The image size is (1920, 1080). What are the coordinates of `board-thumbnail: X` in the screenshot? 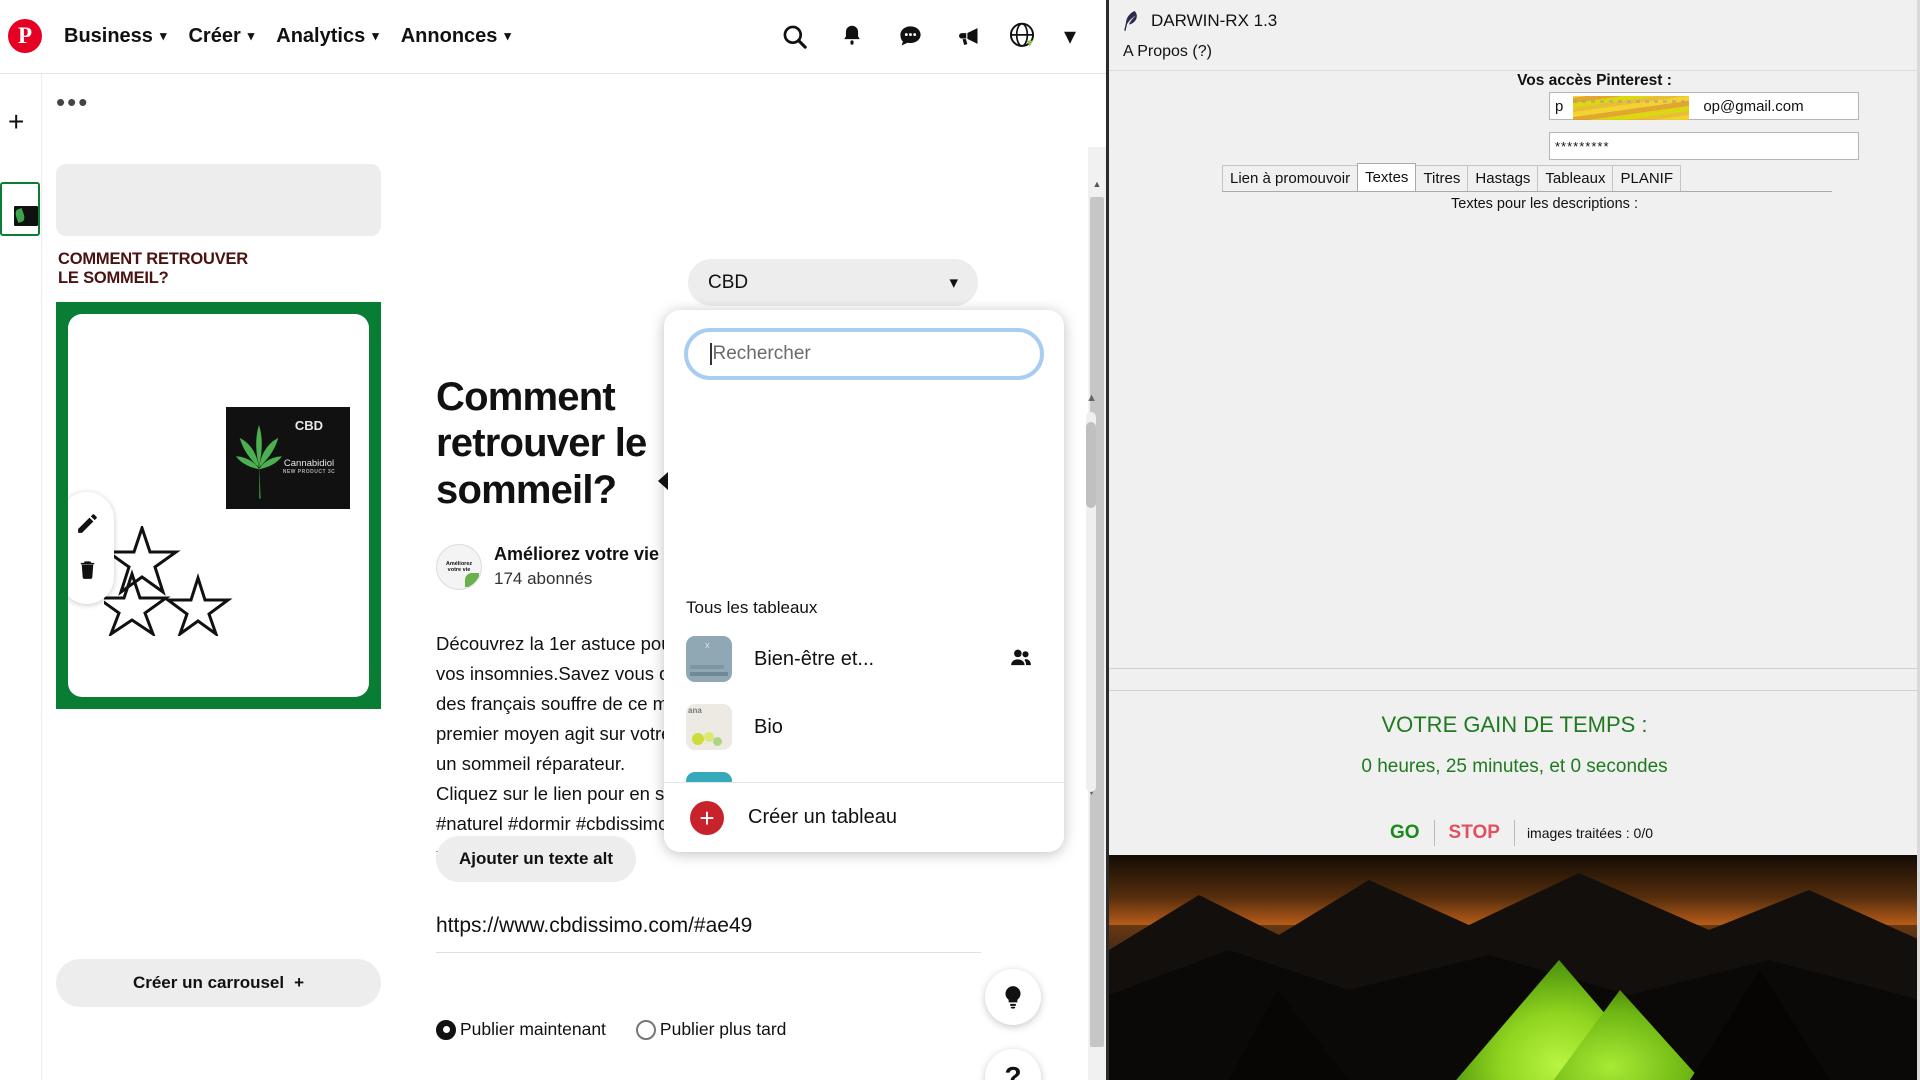 It's located at (709, 659).